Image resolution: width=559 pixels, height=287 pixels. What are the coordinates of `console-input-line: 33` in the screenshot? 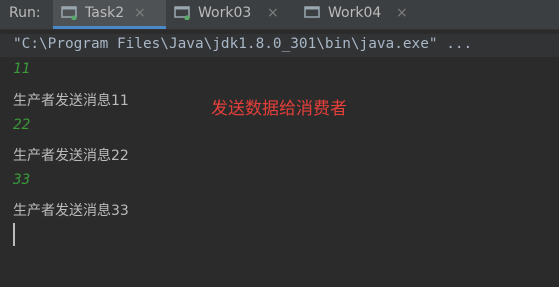 It's located at (22, 180).